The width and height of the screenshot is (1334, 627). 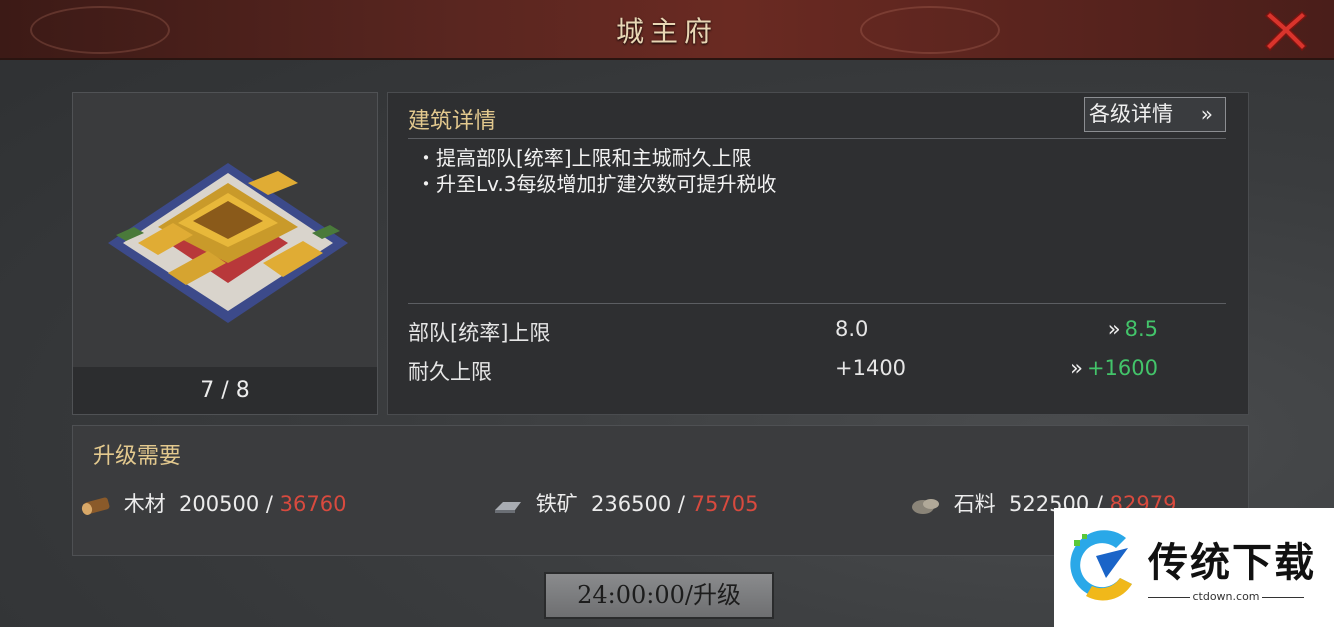 I want to click on upgrade-button: 24:00:00/升级, so click(x=659, y=595).